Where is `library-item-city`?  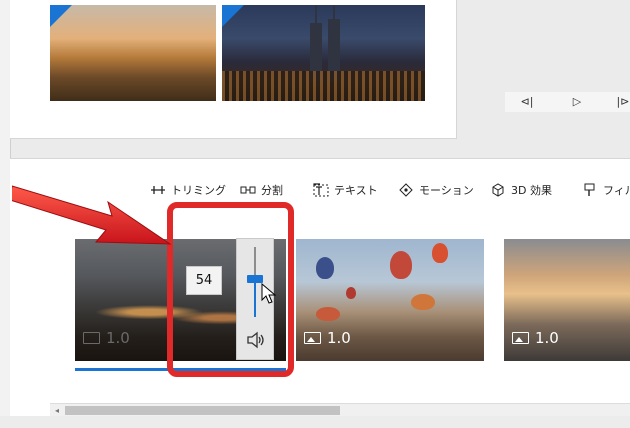 library-item-city is located at coordinates (323, 53).